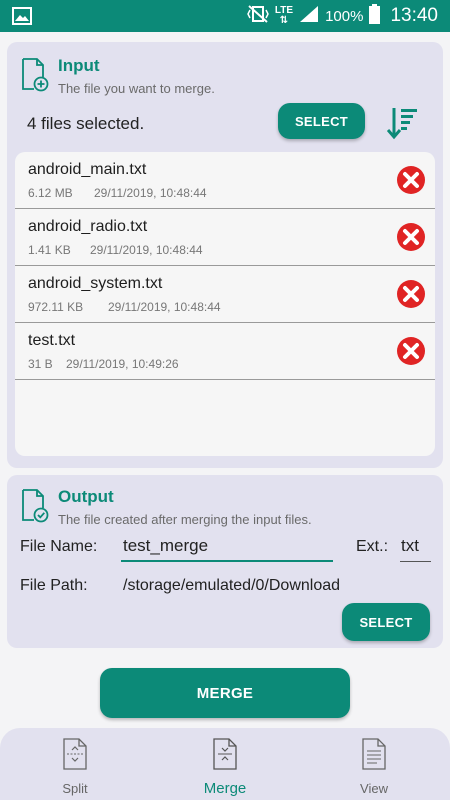 This screenshot has width=450, height=800. What do you see at coordinates (284, 15) in the screenshot?
I see `lte-indicator: LTE ⇅` at bounding box center [284, 15].